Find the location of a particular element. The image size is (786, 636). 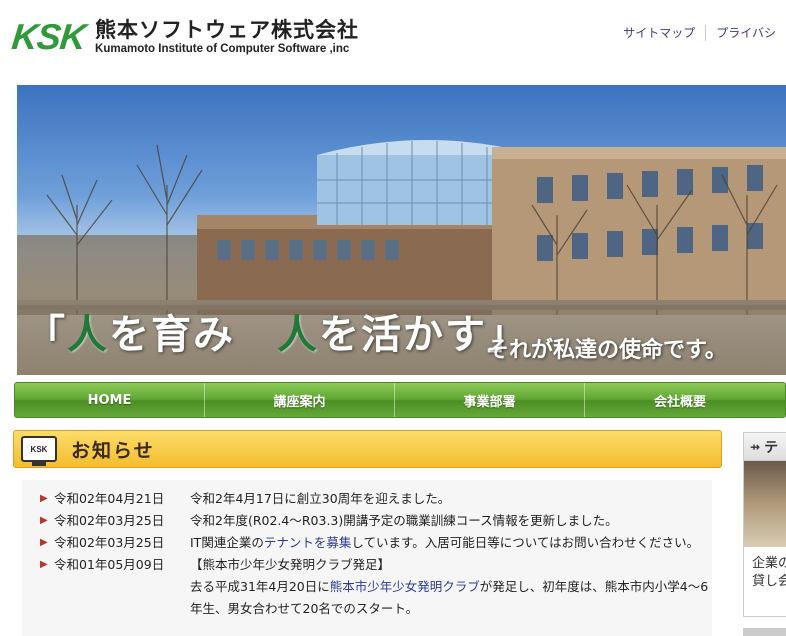

side-banner: ⇸ テ 企業の貸し会 is located at coordinates (764, 524).